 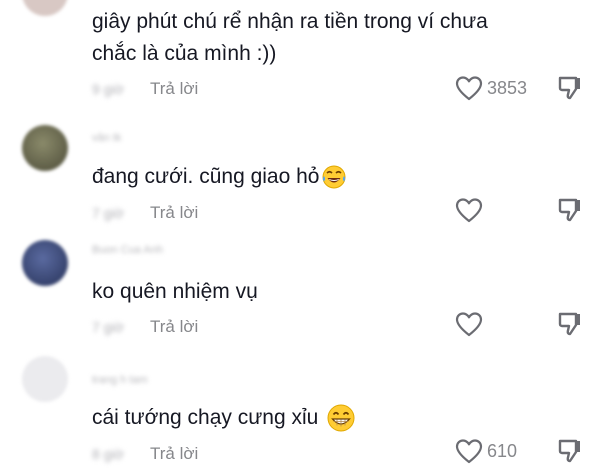 I want to click on comment-username: trang h tam, so click(x=120, y=380).